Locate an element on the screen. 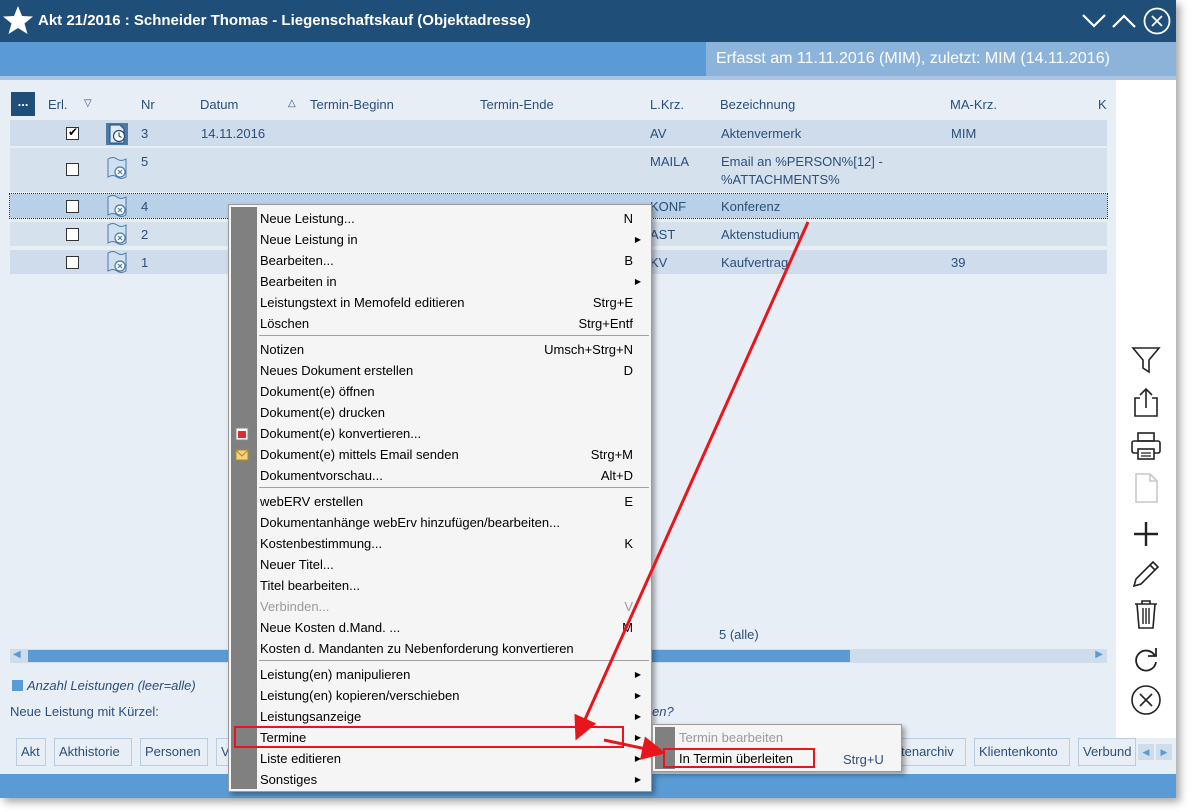  menu-item-11: Dokument(e) mittels Email senden Strg+M is located at coordinates (454, 454).